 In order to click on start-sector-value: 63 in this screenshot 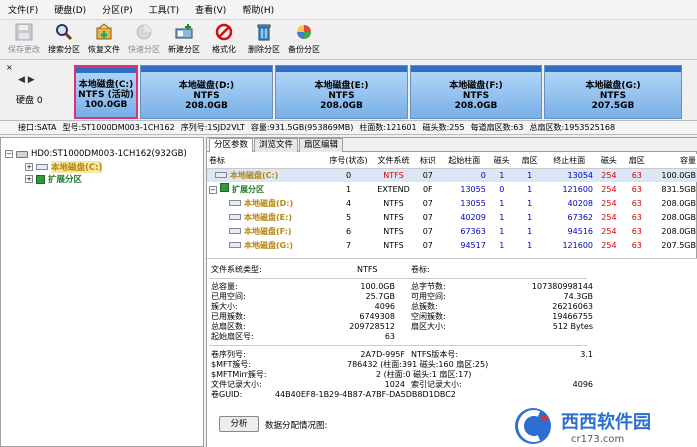, I will do `click(389, 336)`.